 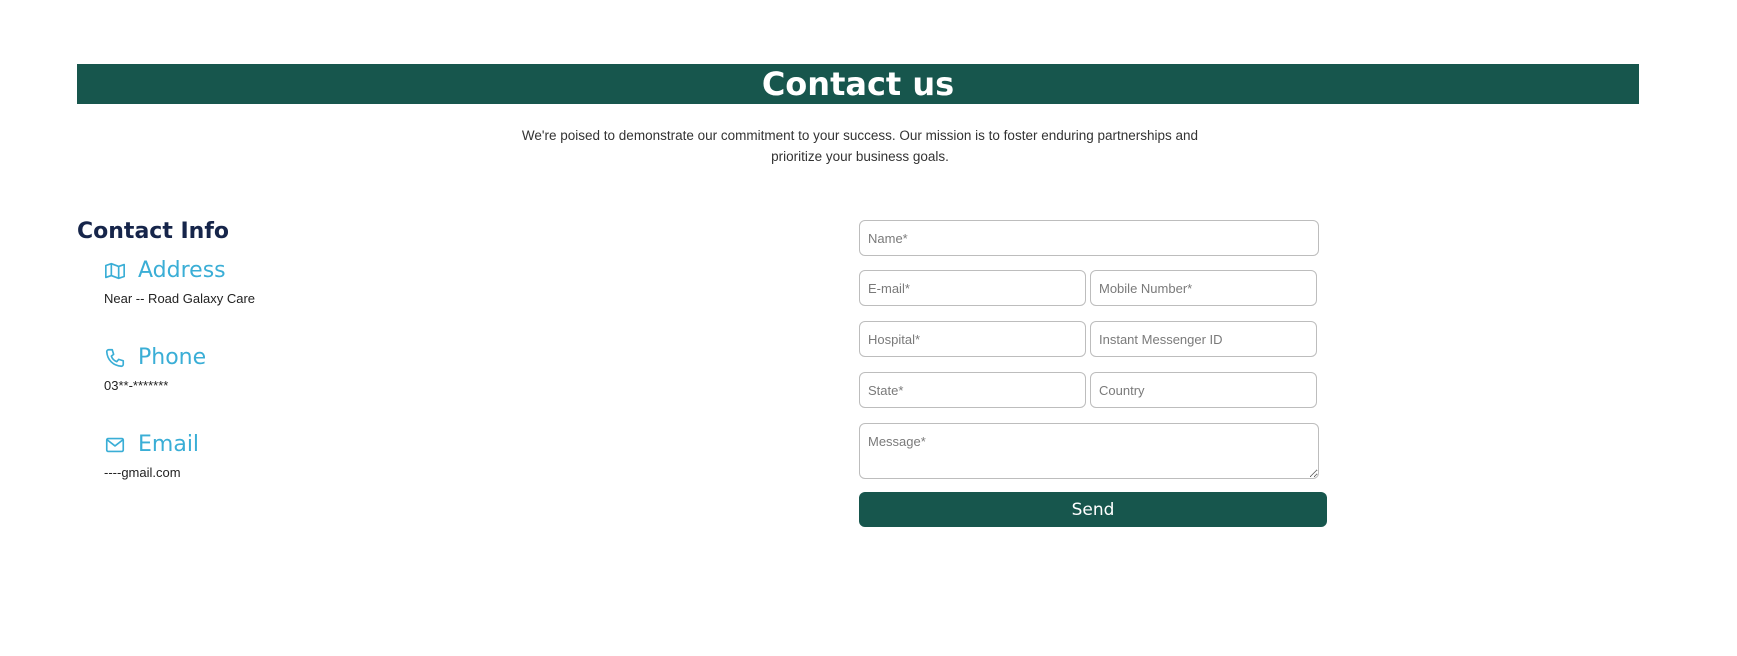 I want to click on message-textarea, so click(x=1089, y=451).